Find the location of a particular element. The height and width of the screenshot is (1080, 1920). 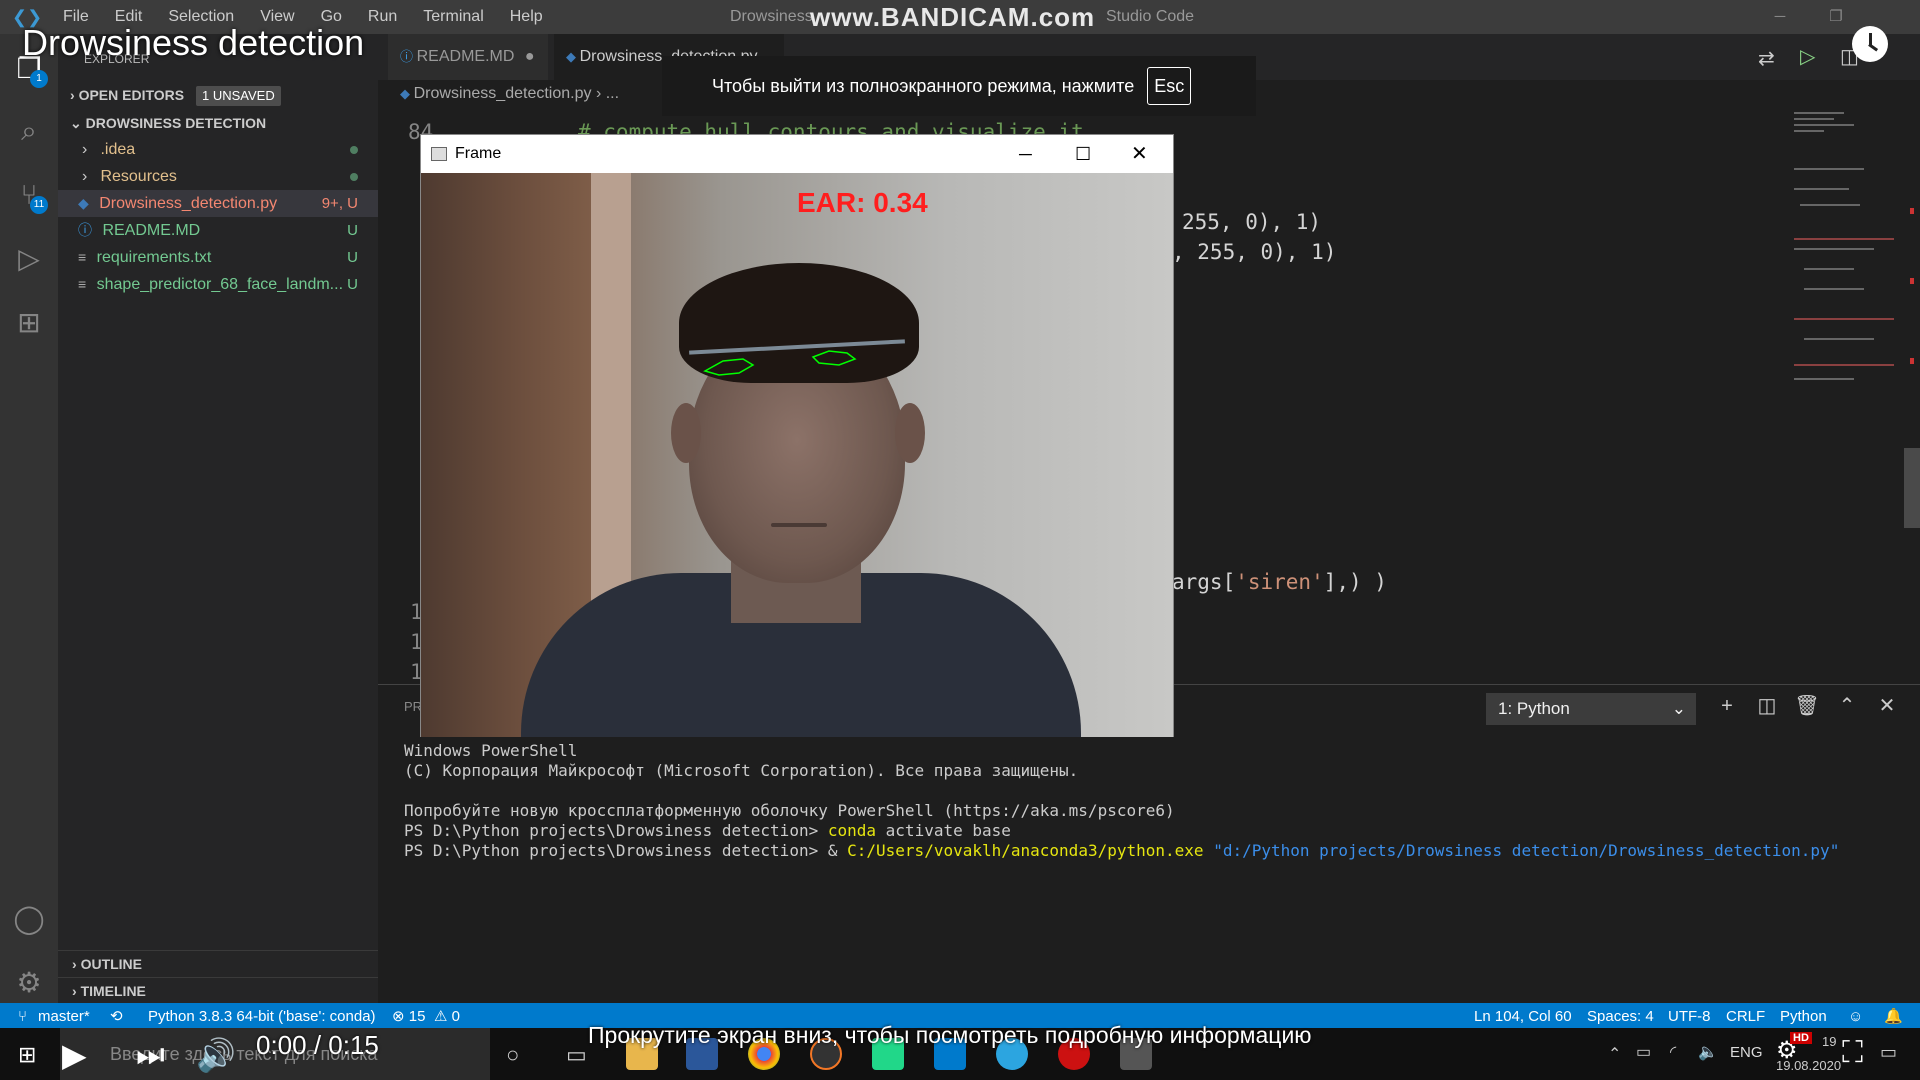

extensions-icon: ⊞ is located at coordinates (29, 323).